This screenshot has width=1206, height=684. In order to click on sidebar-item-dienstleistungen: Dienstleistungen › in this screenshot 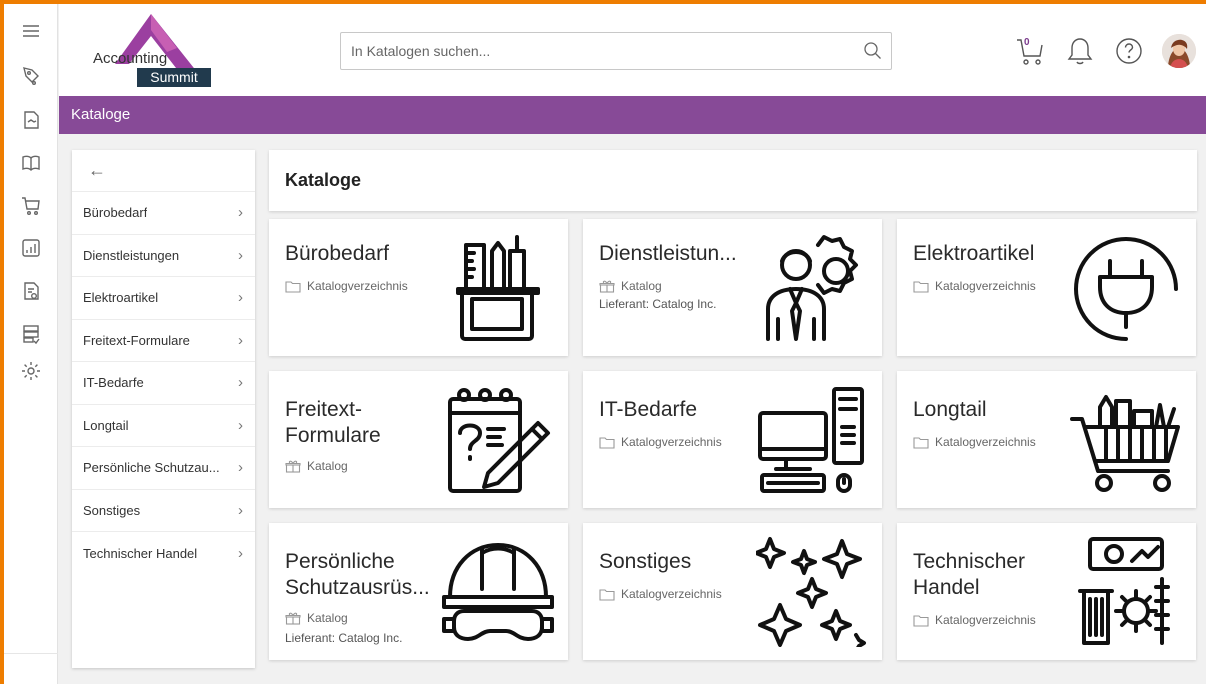, I will do `click(163, 256)`.